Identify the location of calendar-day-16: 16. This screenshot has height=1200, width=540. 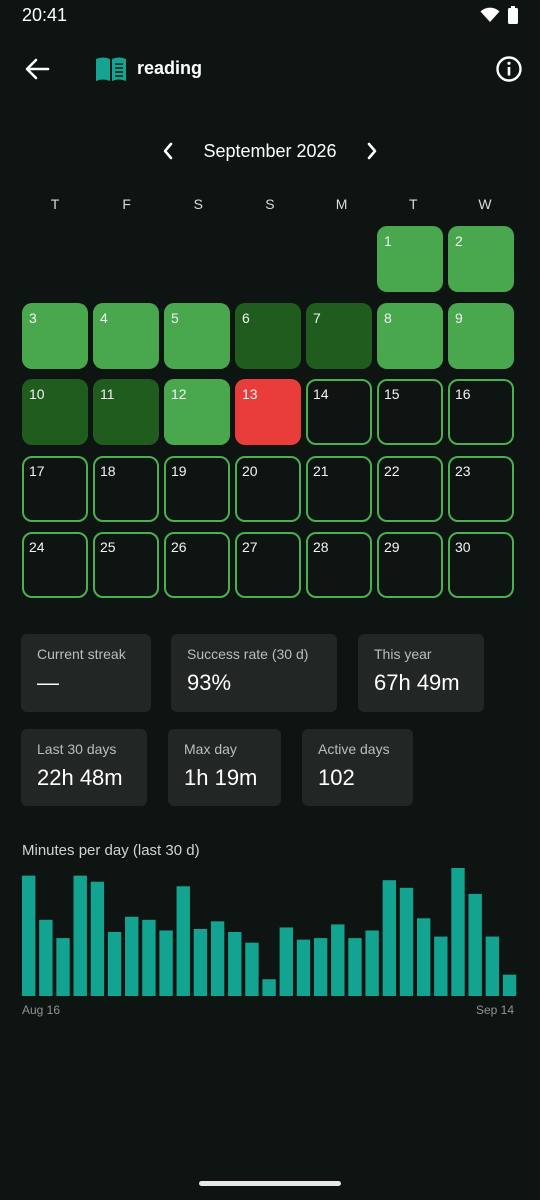
(481, 412).